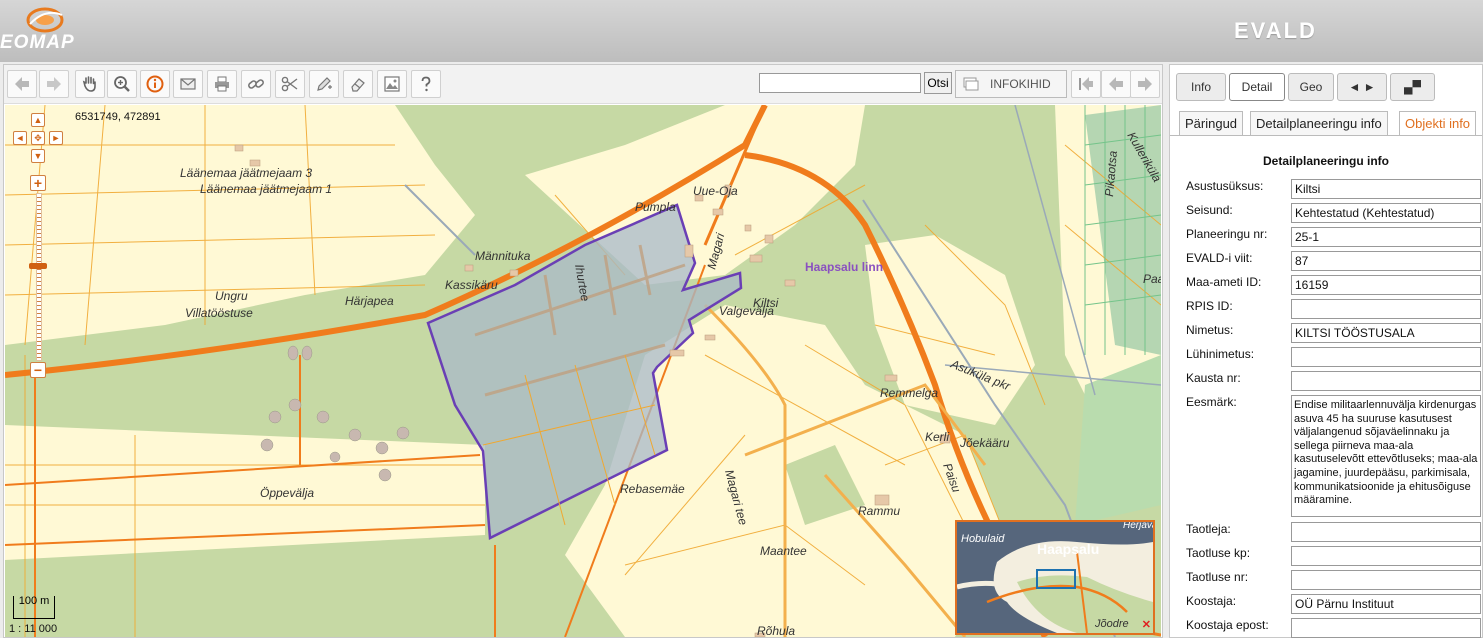 This screenshot has height=638, width=1483. What do you see at coordinates (783, 551) in the screenshot?
I see `map-label: Maantee` at bounding box center [783, 551].